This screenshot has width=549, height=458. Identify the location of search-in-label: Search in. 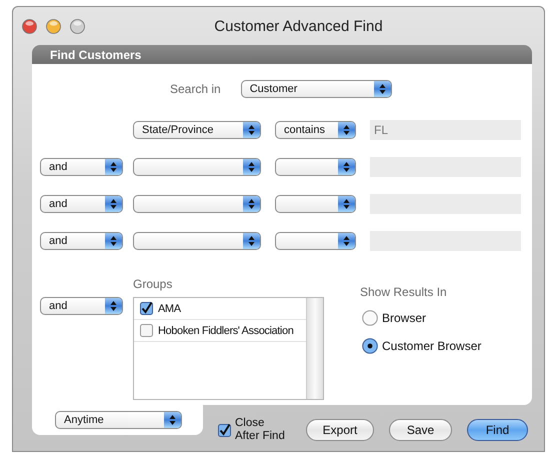
(195, 89).